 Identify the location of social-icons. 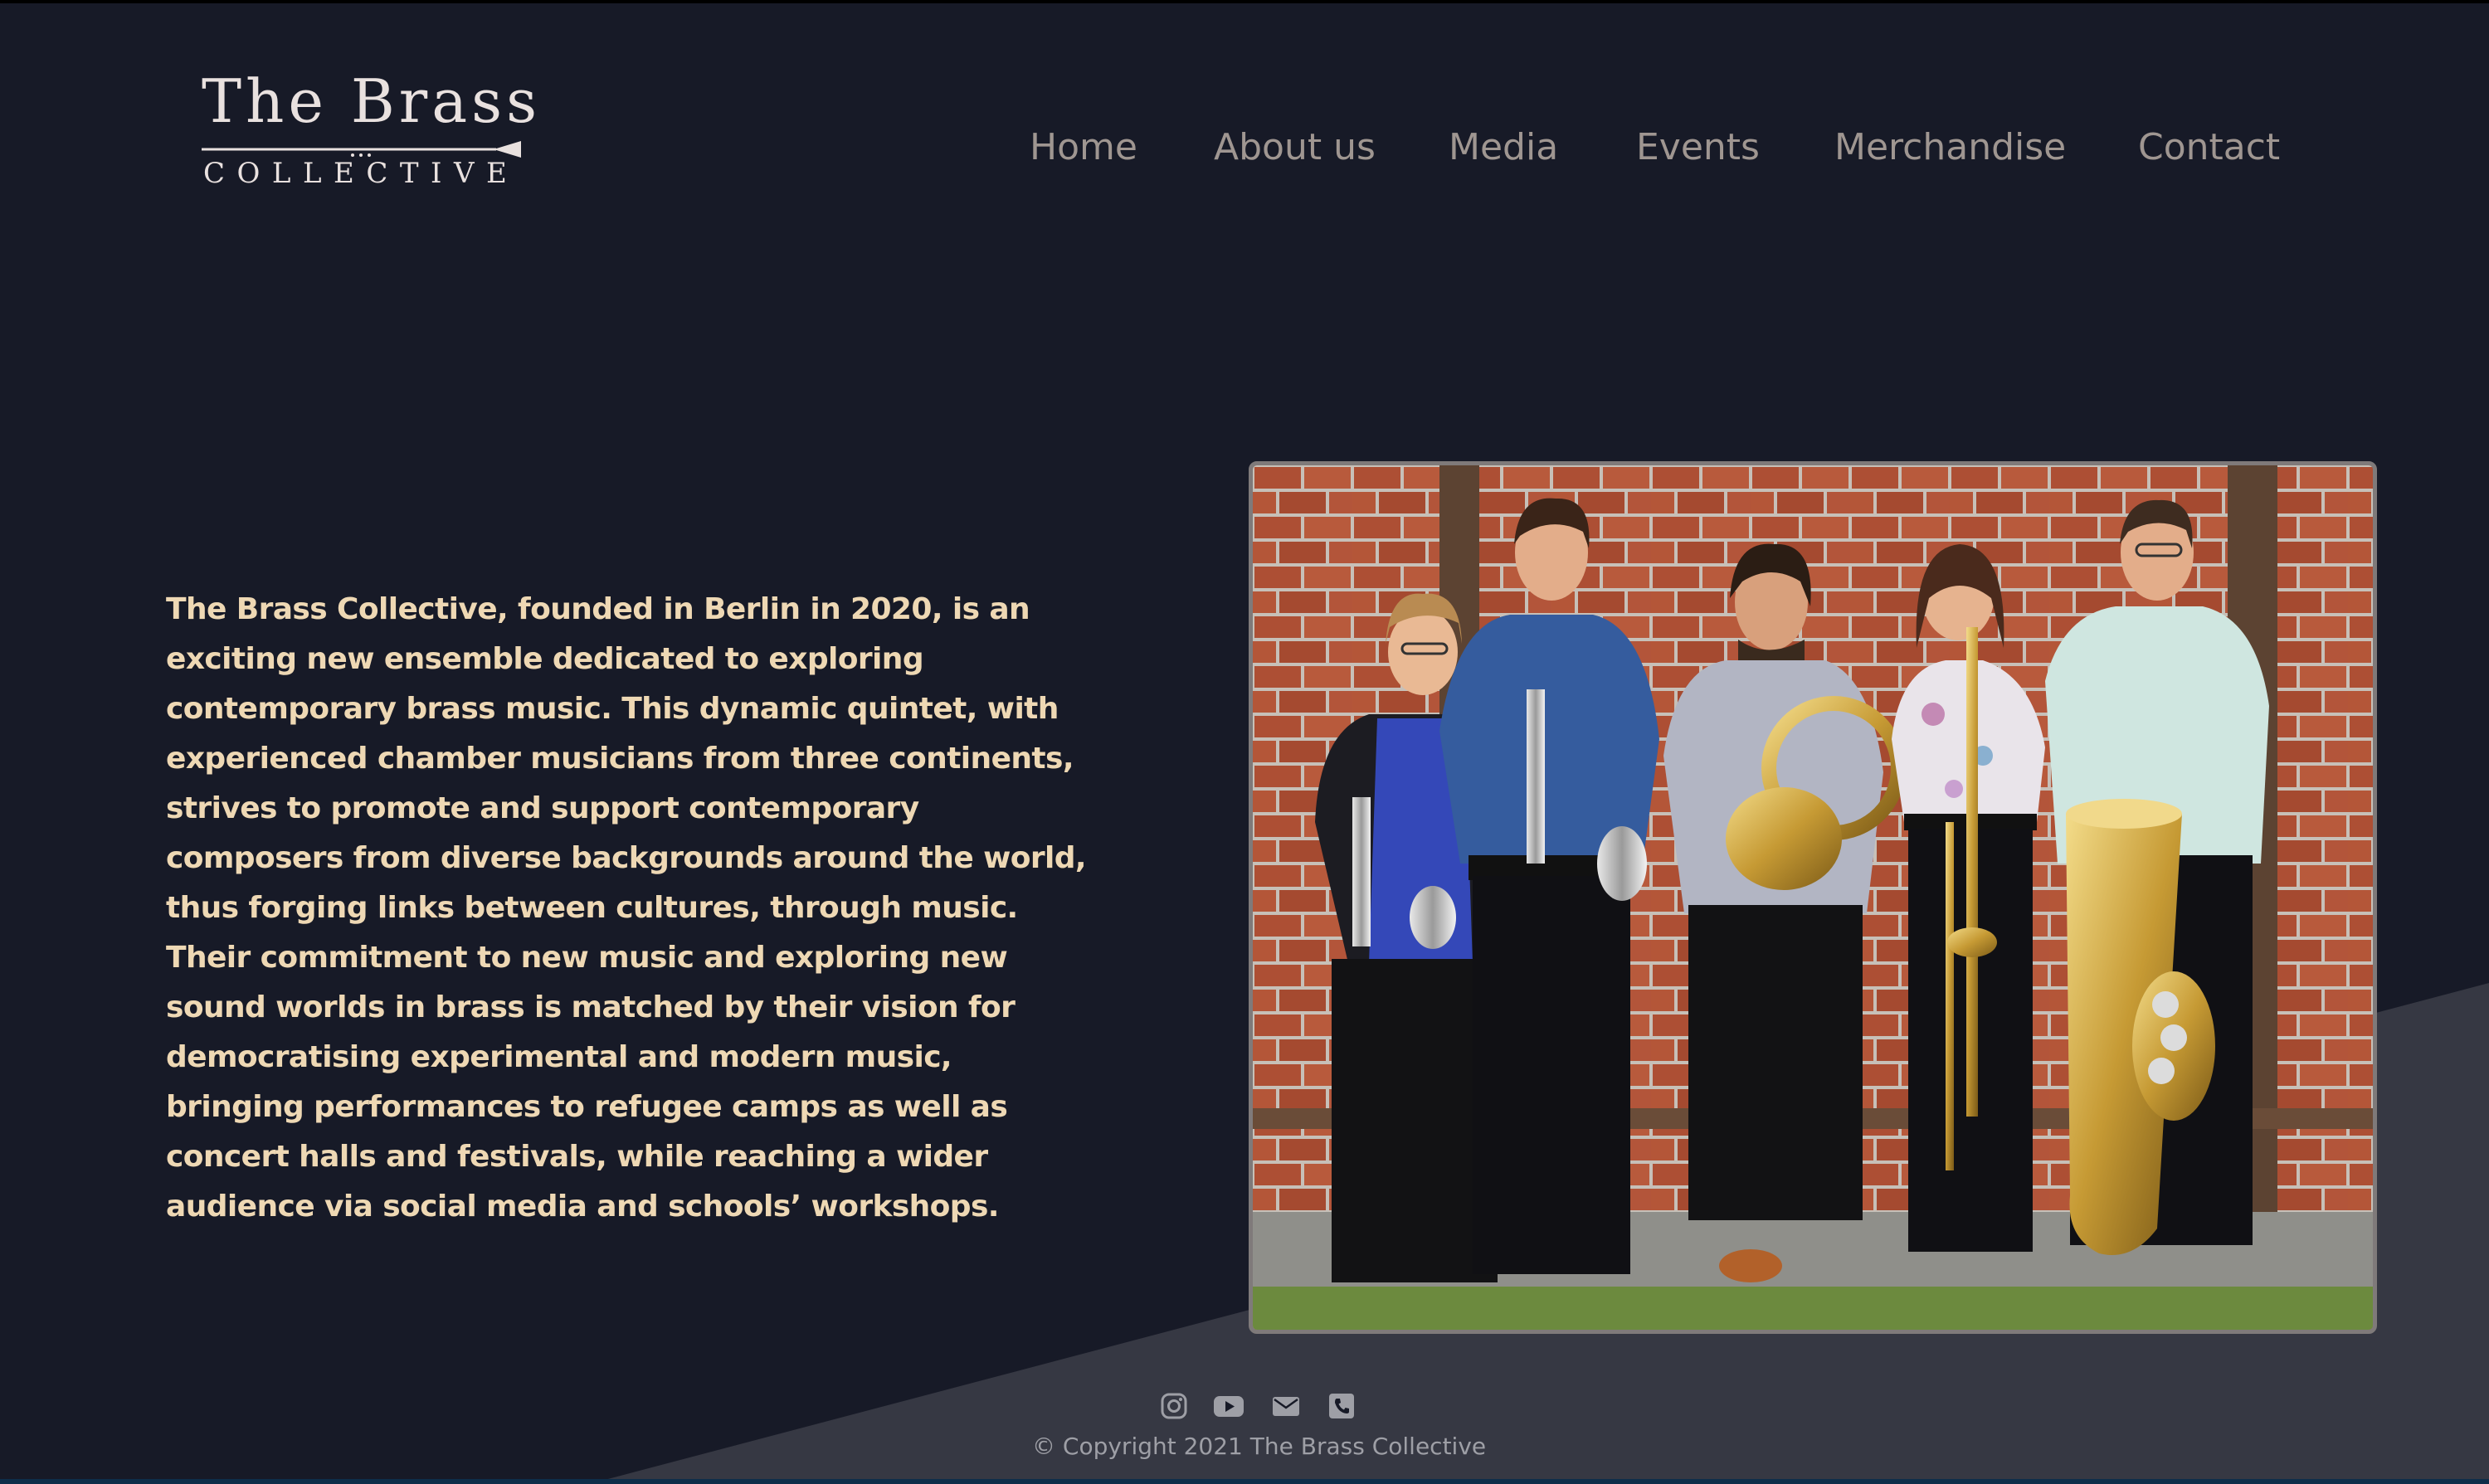
(1257, 1406).